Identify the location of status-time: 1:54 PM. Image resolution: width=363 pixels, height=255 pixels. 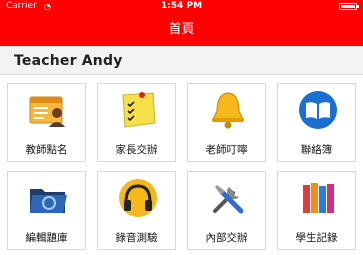
(181, 6).